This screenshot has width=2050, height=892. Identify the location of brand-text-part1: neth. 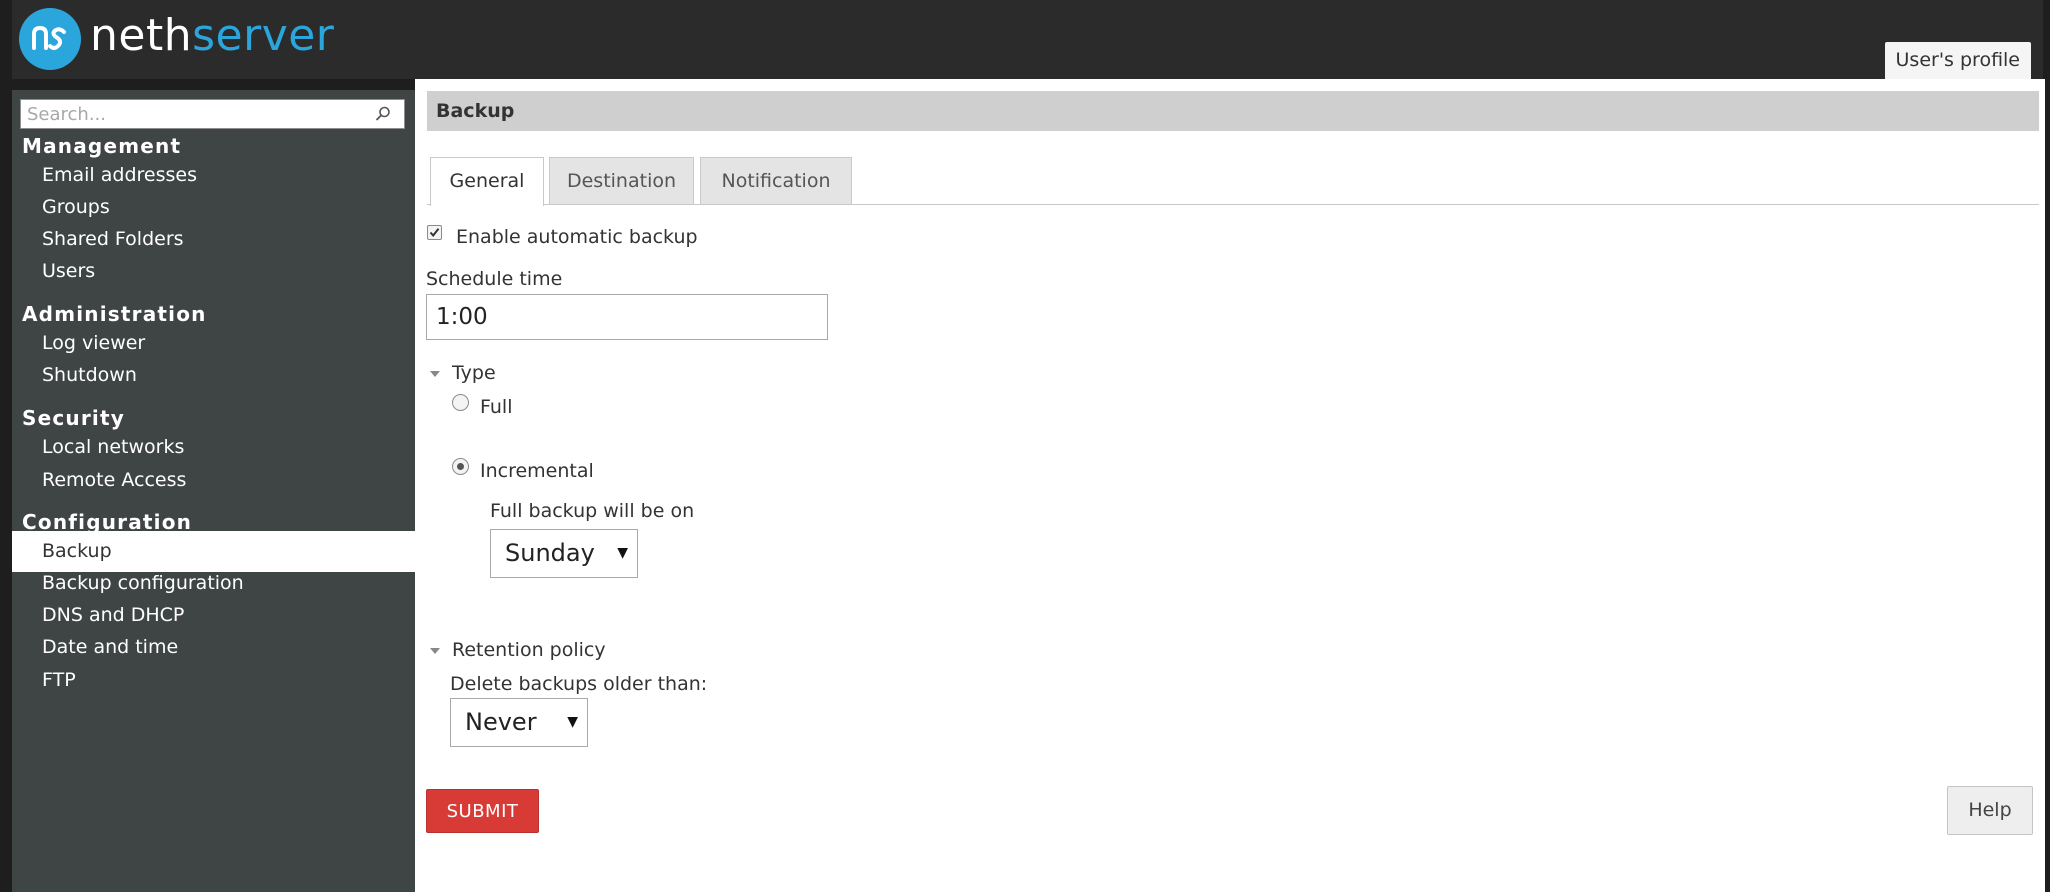
(141, 35).